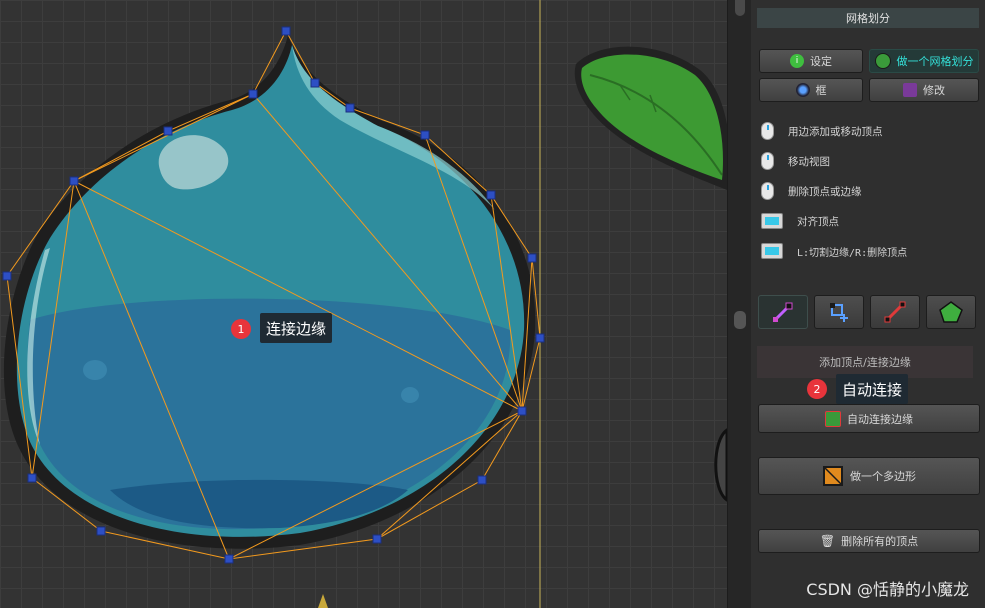 This screenshot has height=608, width=985. What do you see at coordinates (809, 161) in the screenshot?
I see `hint-text: 移动视图` at bounding box center [809, 161].